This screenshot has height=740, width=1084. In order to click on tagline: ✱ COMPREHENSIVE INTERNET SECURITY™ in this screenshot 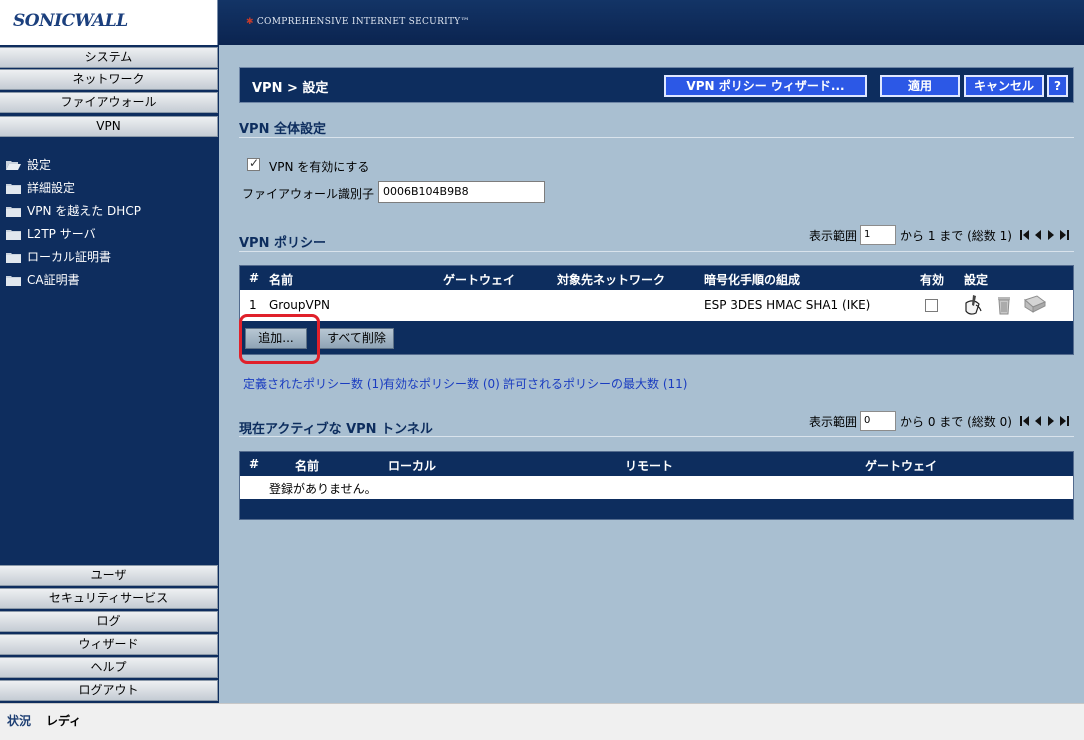, I will do `click(358, 22)`.